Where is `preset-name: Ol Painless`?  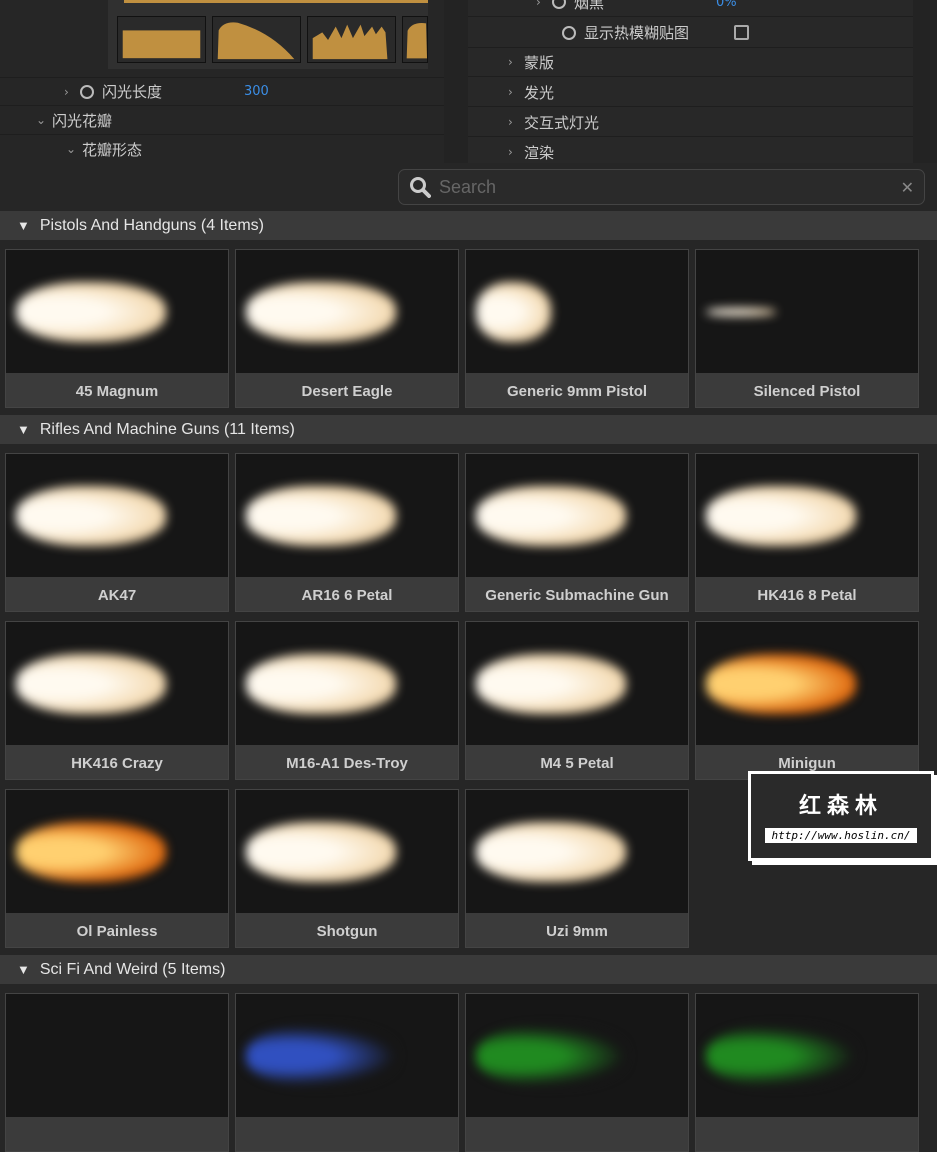 preset-name: Ol Painless is located at coordinates (117, 931).